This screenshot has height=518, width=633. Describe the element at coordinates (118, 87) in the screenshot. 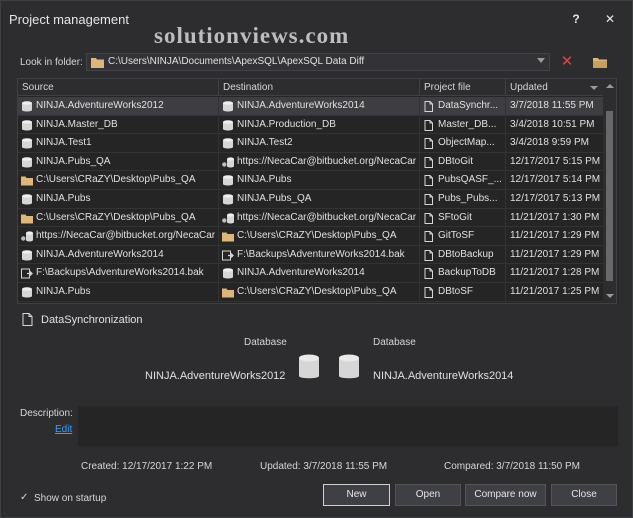

I see `column-header-source: Source` at that location.